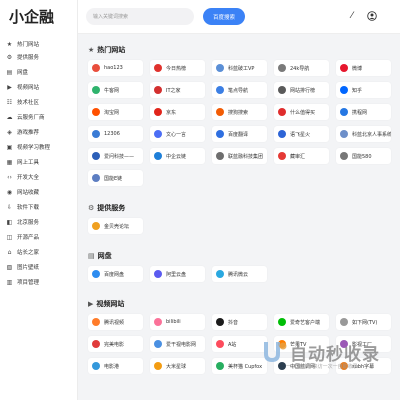 The width and height of the screenshot is (400, 400). Describe the element at coordinates (115, 178) in the screenshot. I see `site-link-tile: 国能E链` at that location.